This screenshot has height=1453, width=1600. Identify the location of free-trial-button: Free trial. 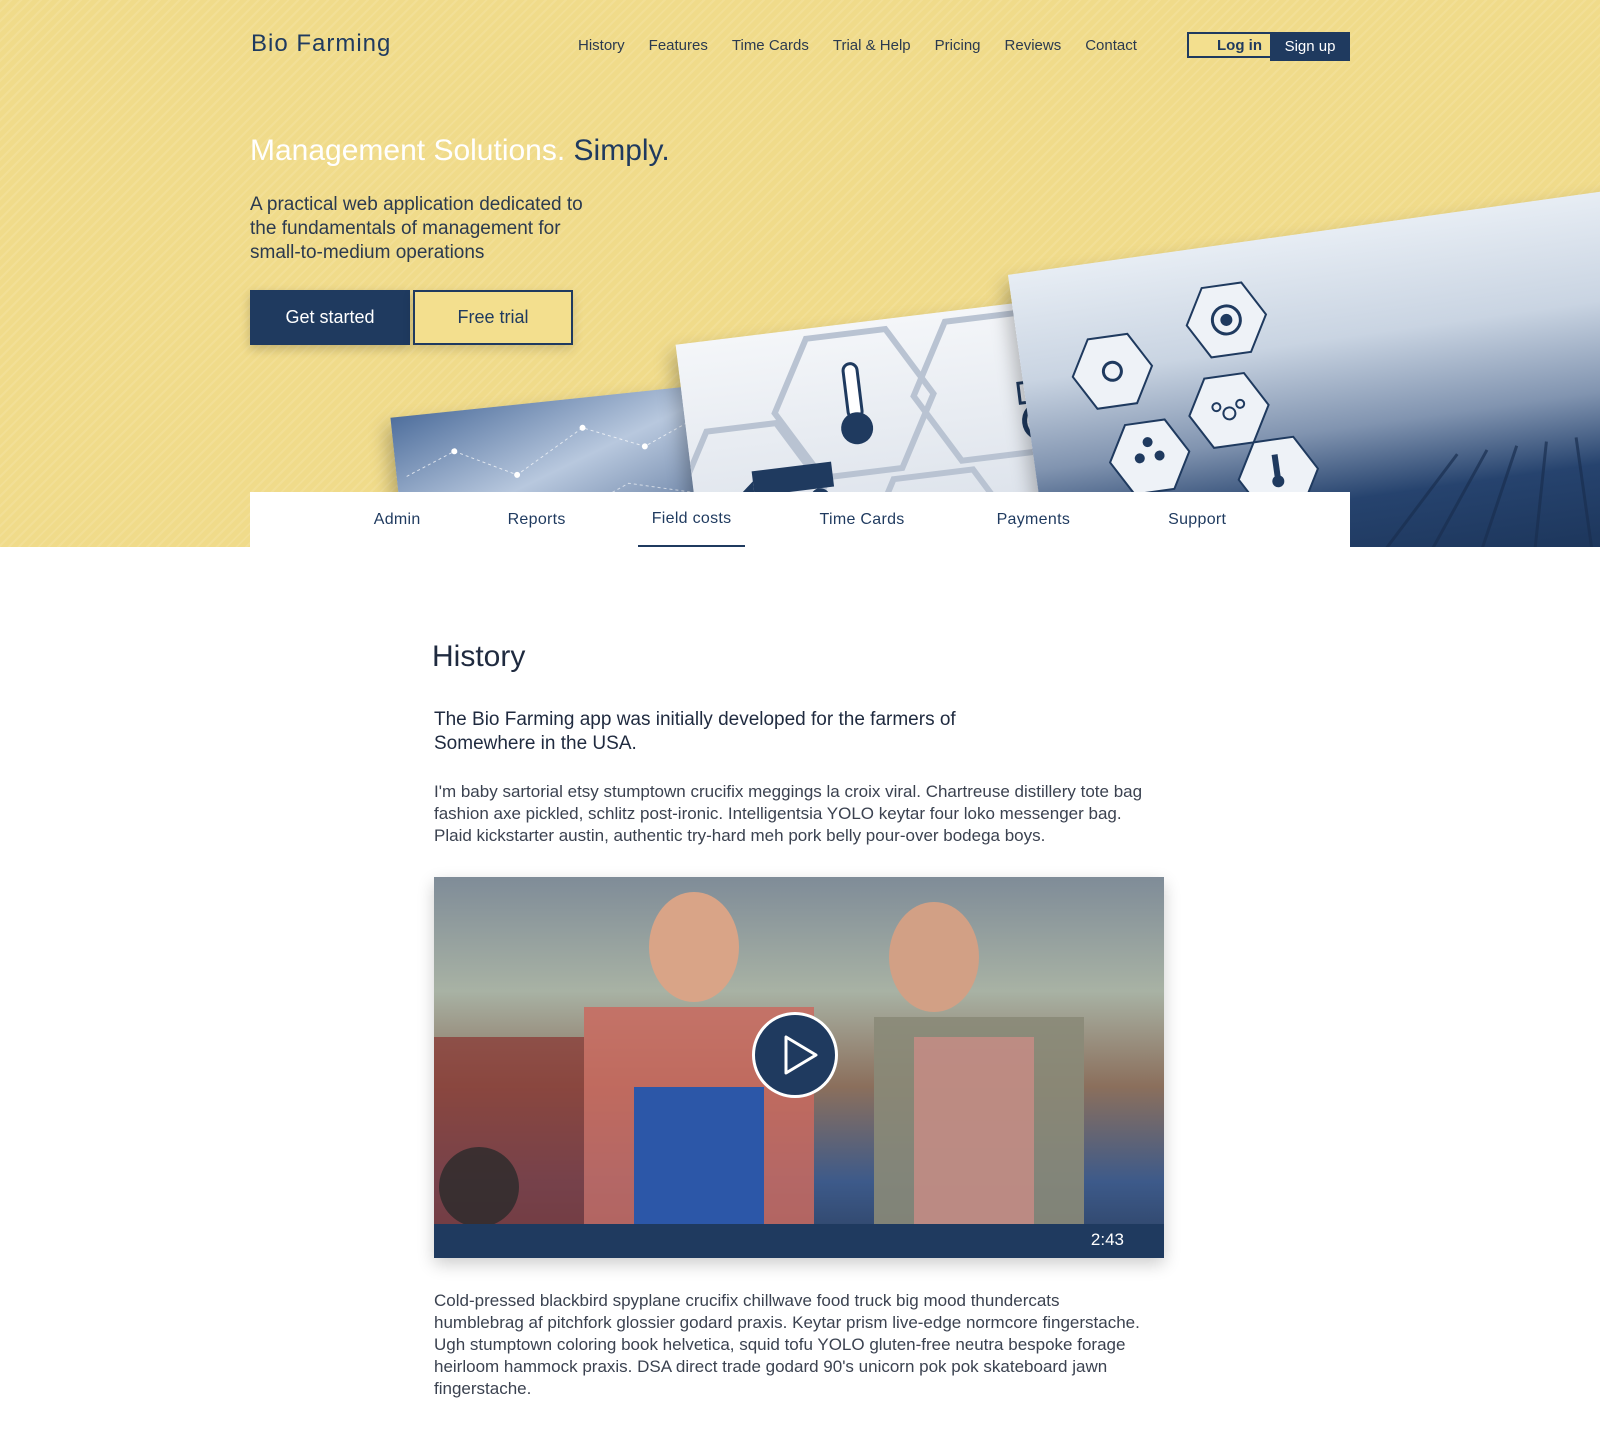
(493, 317).